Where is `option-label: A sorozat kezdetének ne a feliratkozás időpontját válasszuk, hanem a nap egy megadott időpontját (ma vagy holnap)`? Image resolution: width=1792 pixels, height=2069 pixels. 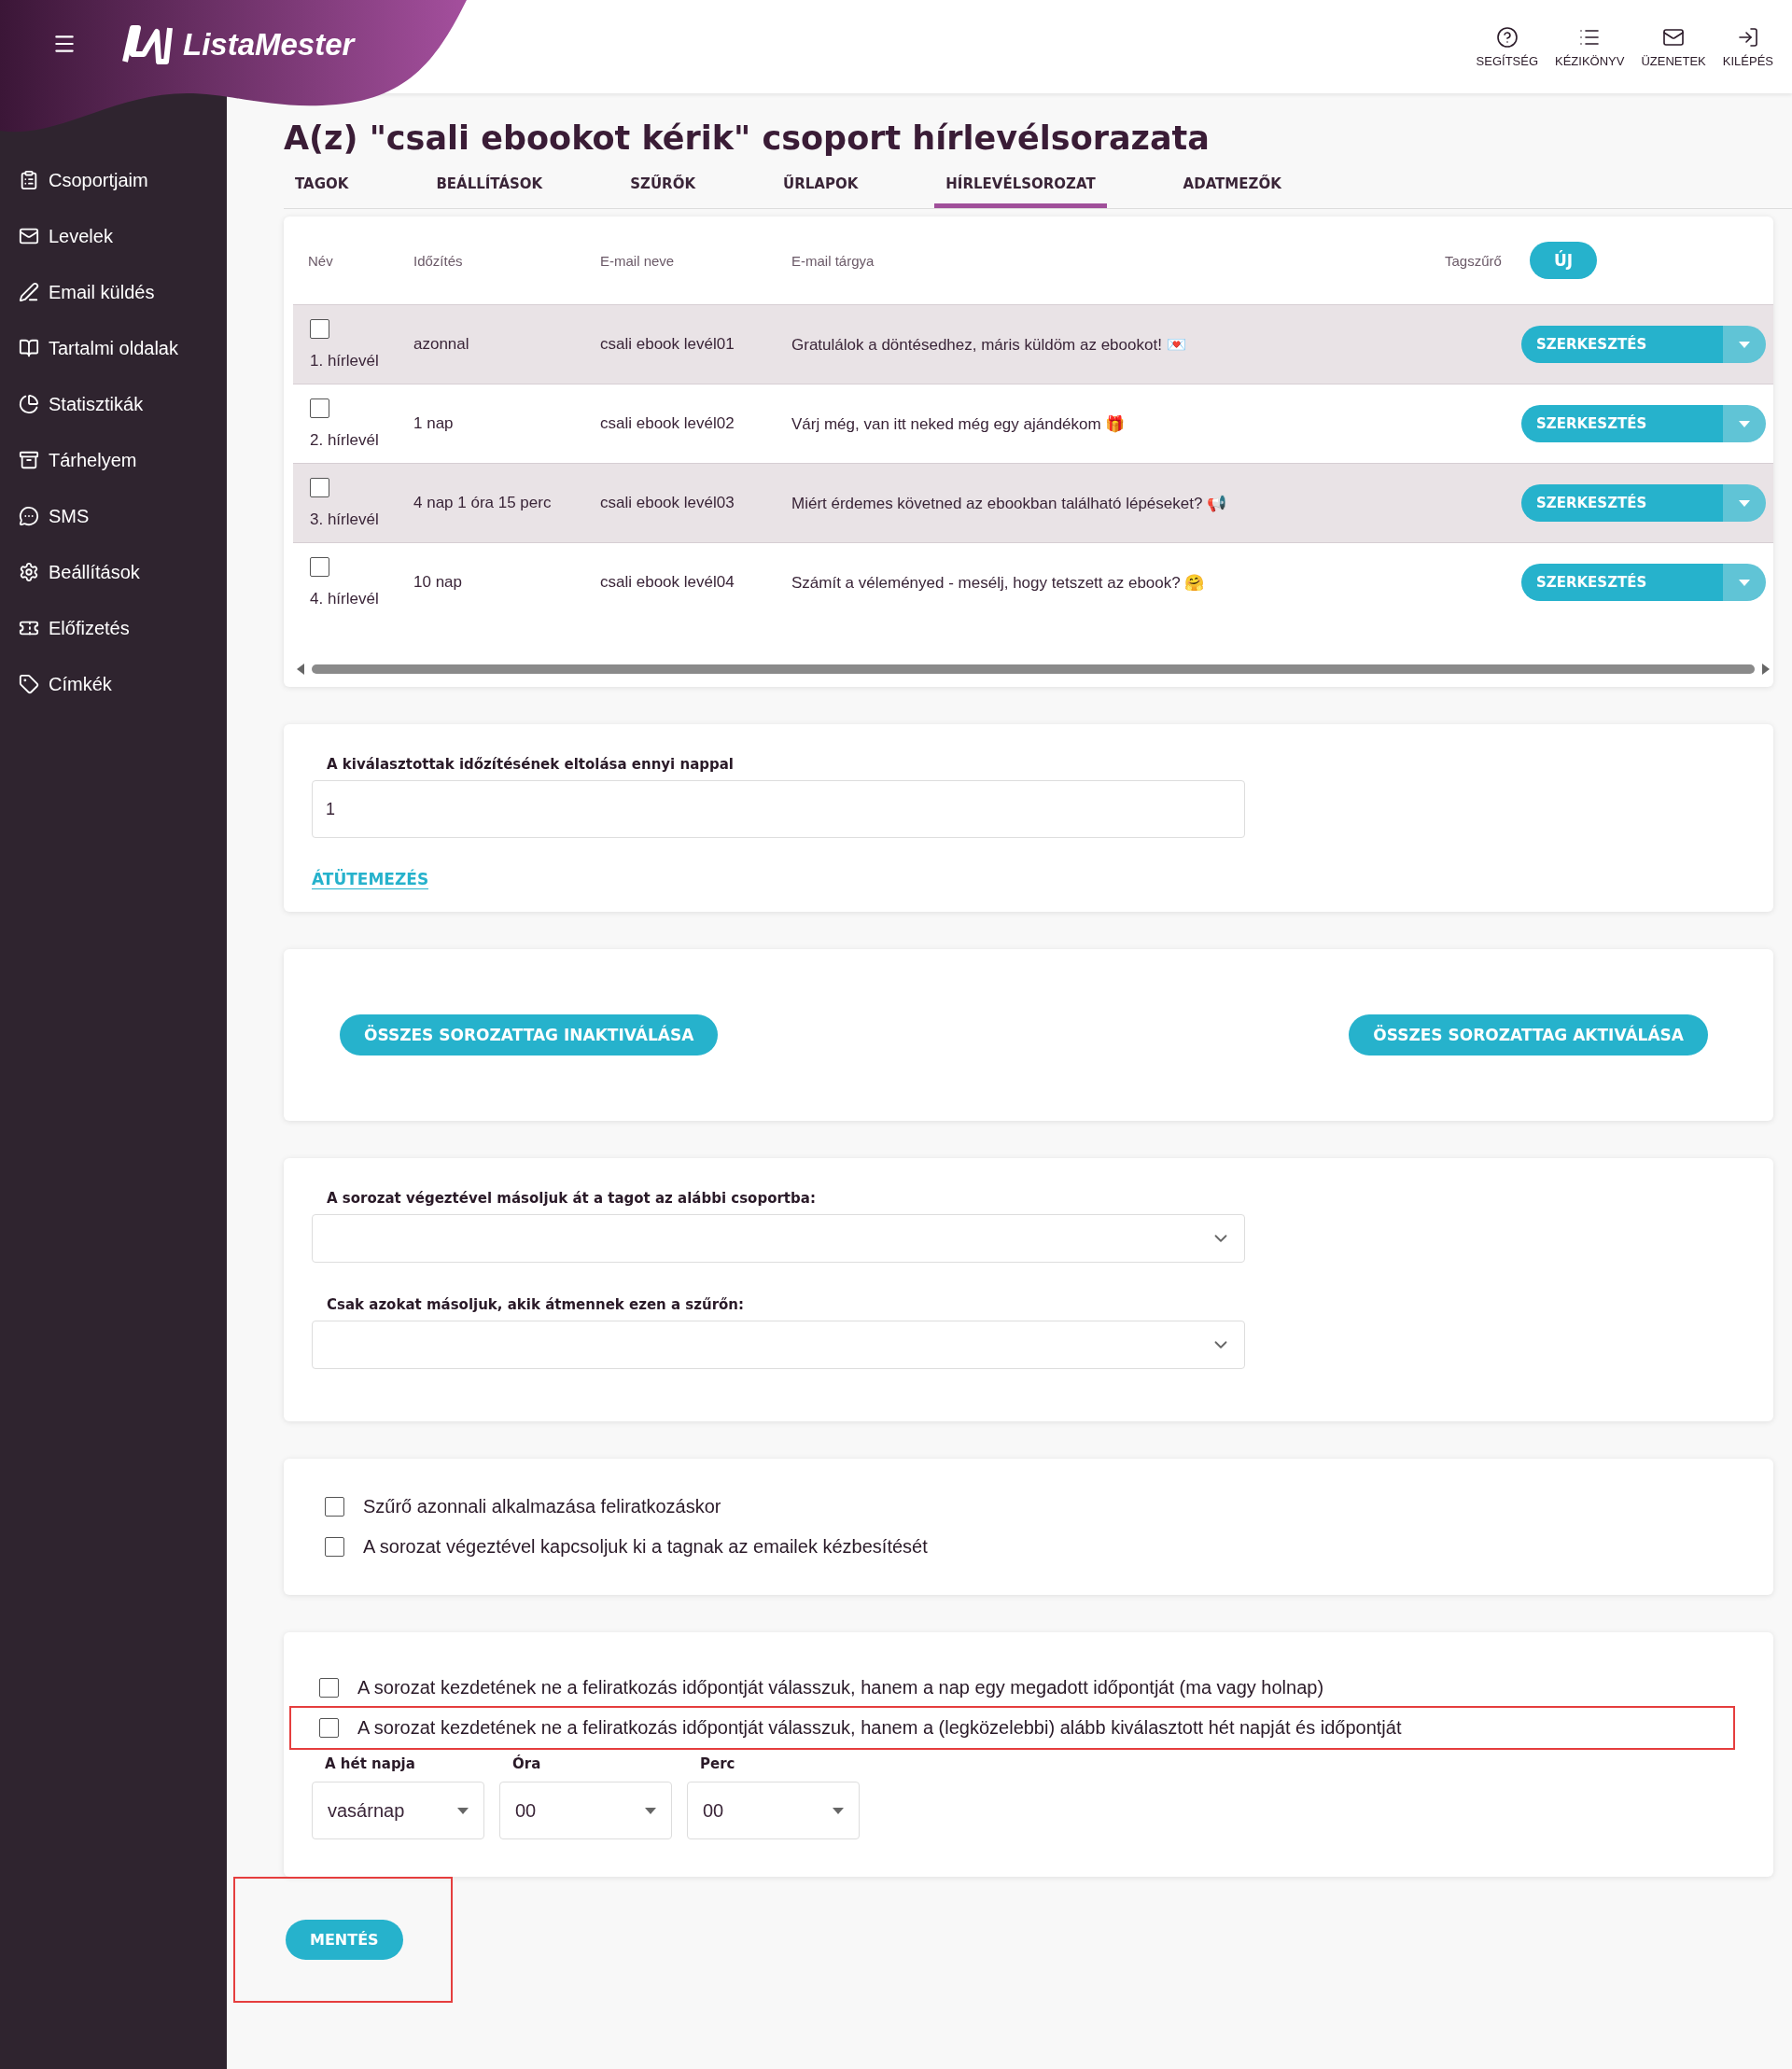
option-label: A sorozat kezdetének ne a feliratkozás időpontját válasszuk, hanem a nap egy megadott időpontját (ma vagy holnap) is located at coordinates (840, 1688).